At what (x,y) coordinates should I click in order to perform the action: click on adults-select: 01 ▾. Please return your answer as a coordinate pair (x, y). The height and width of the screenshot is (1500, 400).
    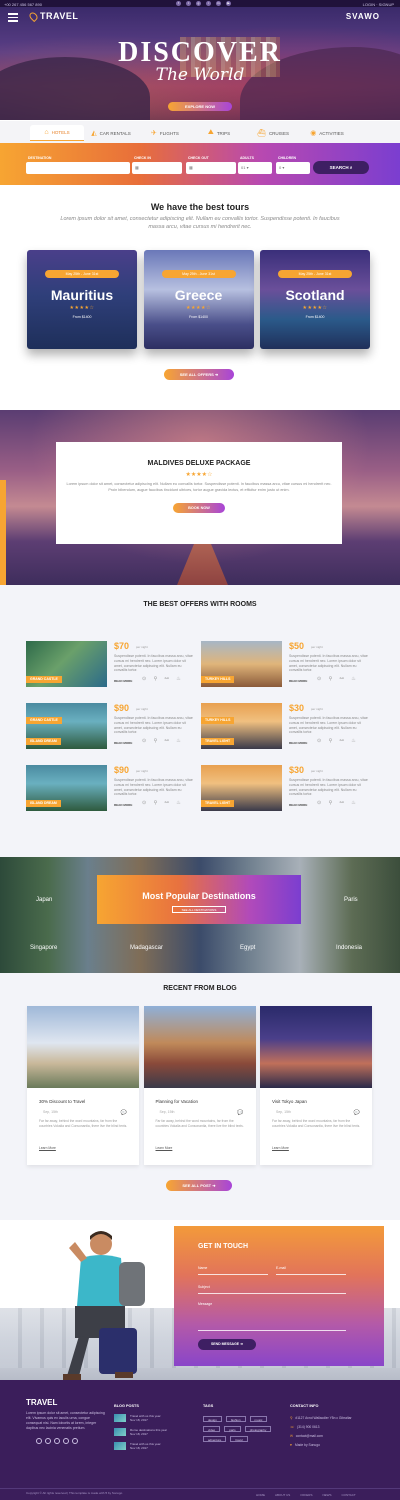
    Looking at the image, I should click on (255, 168).